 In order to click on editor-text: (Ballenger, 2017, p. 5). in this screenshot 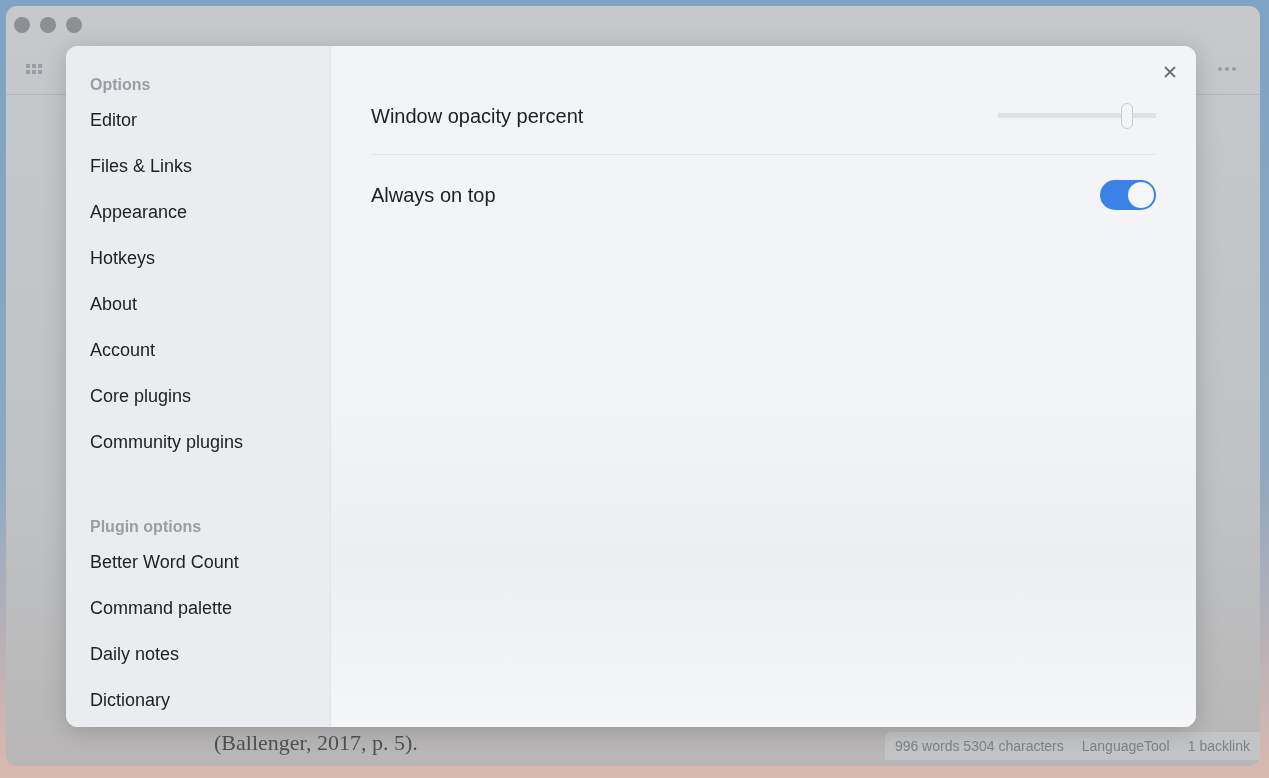, I will do `click(316, 743)`.